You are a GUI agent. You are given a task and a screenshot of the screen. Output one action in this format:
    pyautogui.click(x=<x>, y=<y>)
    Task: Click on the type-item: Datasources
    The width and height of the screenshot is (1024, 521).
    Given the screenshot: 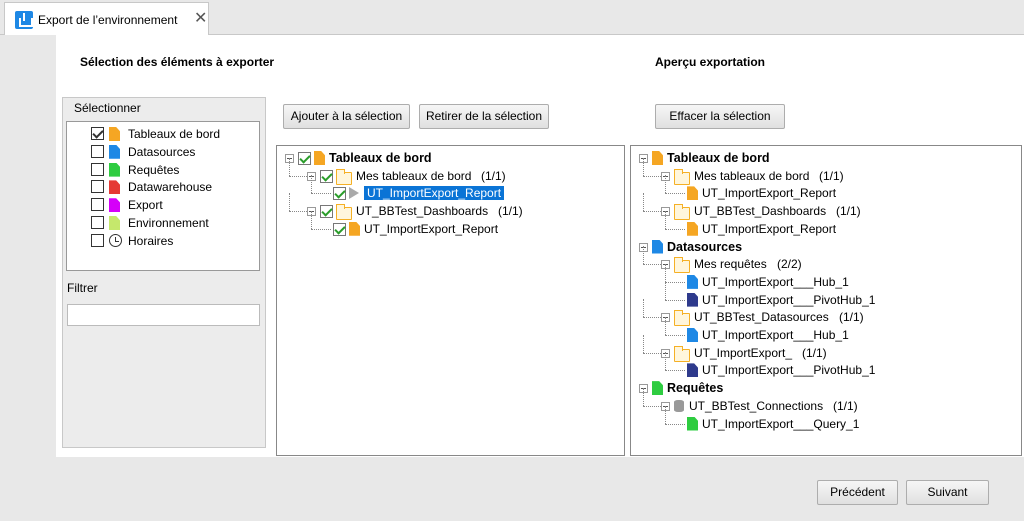 What is the action you would take?
    pyautogui.click(x=162, y=152)
    